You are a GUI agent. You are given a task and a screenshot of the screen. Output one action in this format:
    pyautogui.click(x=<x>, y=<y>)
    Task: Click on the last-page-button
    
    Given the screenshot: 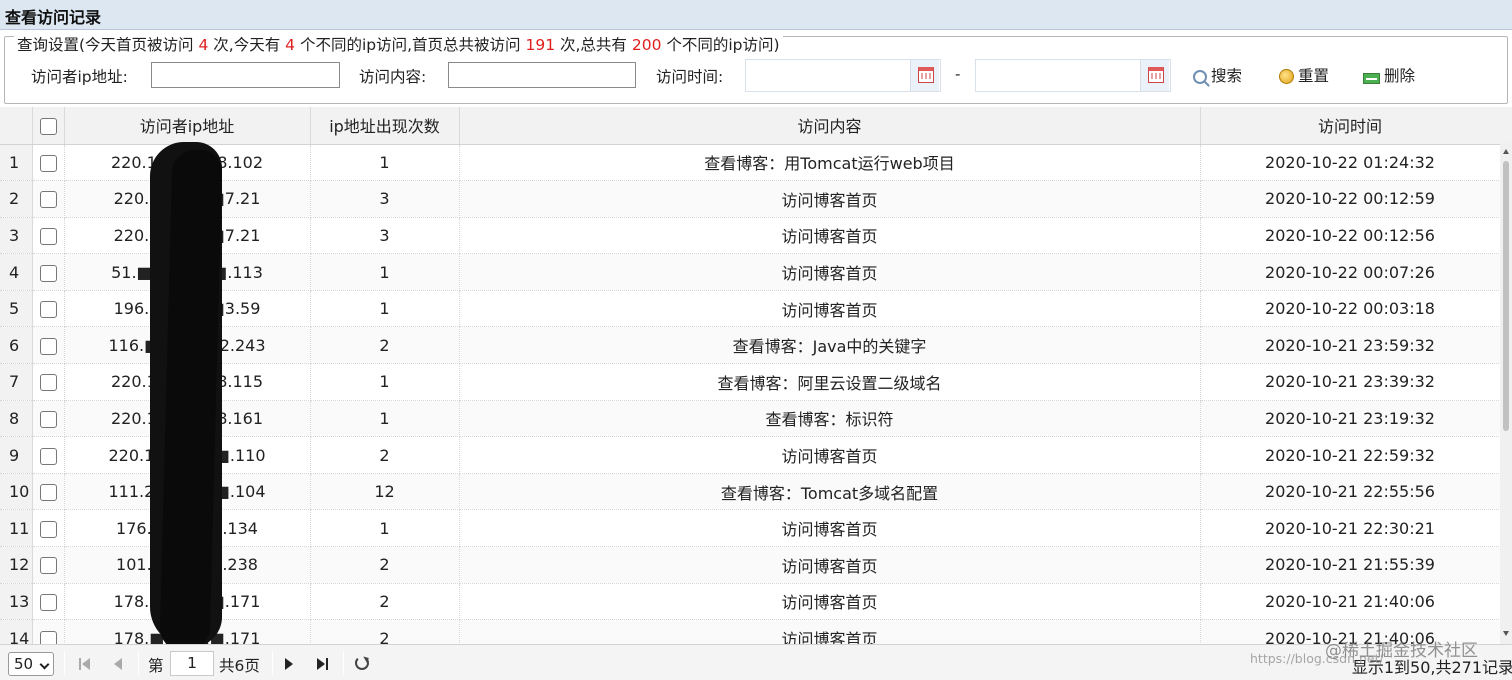 What is the action you would take?
    pyautogui.click(x=324, y=664)
    